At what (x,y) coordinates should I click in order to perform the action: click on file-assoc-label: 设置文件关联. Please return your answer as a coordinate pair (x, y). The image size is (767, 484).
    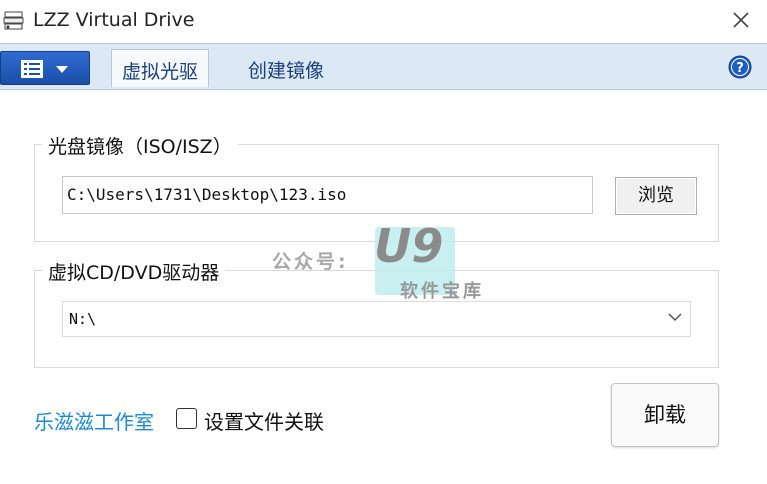
    Looking at the image, I should click on (264, 420).